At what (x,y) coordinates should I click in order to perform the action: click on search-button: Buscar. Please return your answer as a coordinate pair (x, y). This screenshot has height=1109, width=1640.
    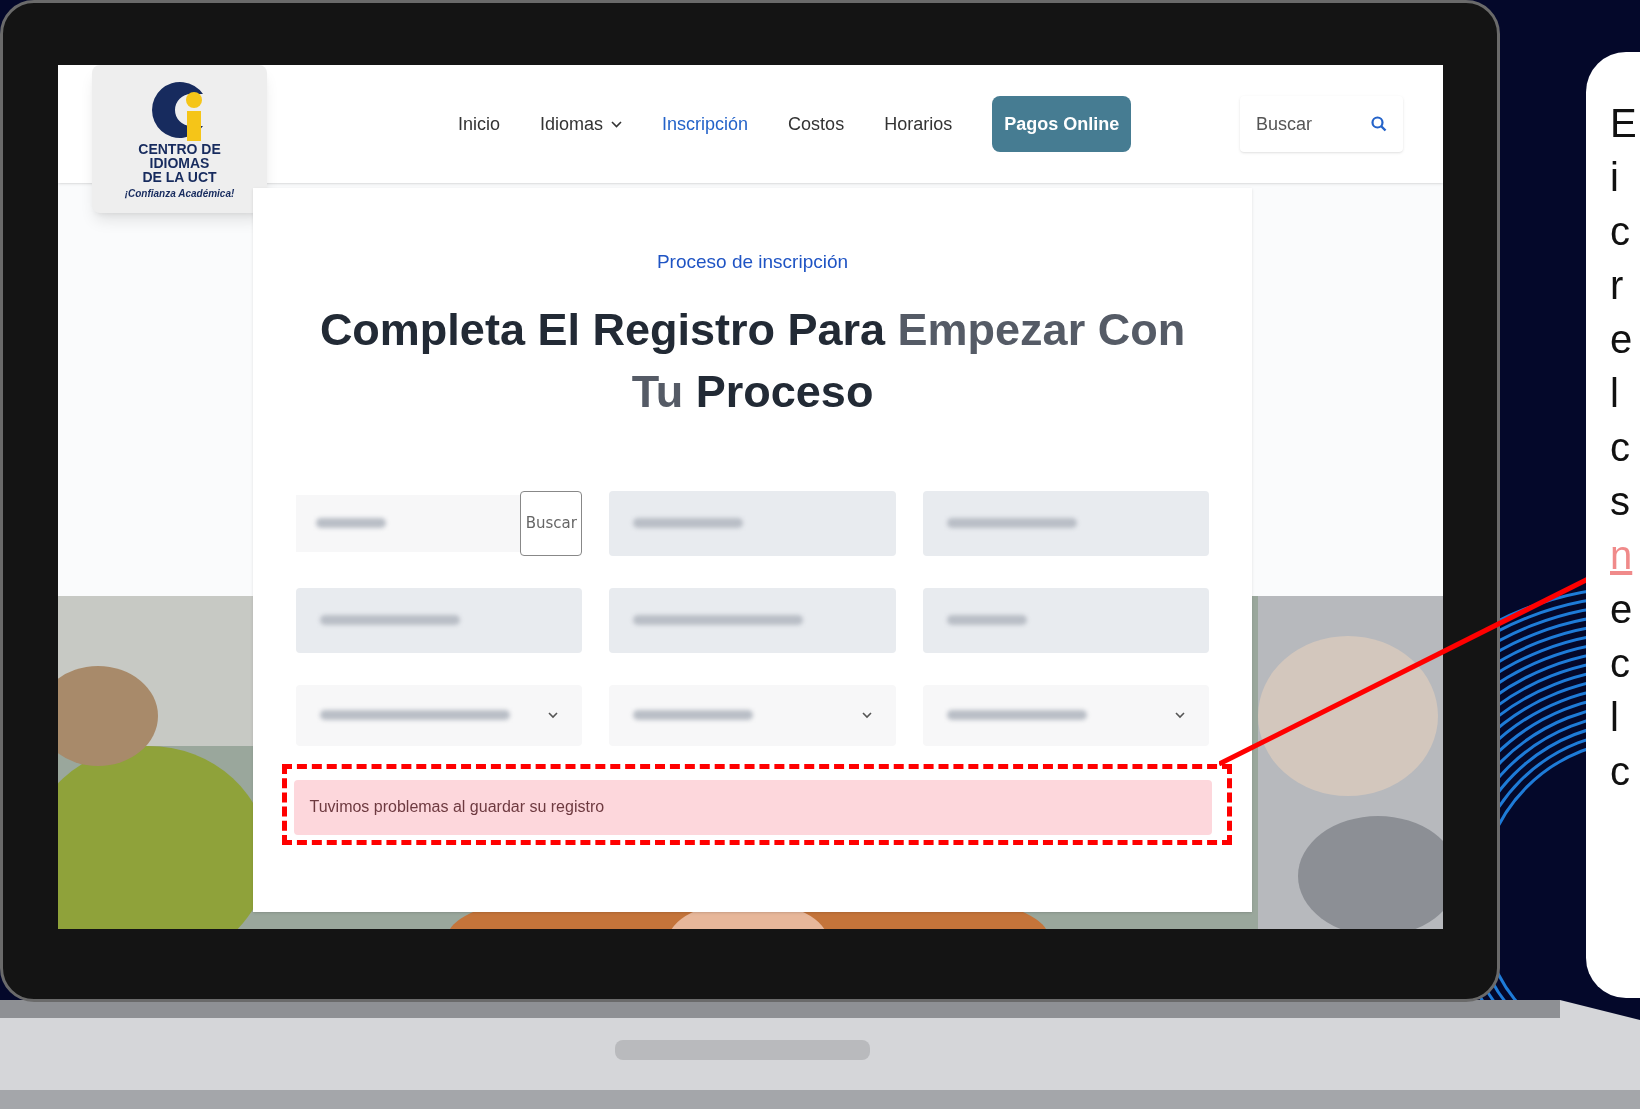
    Looking at the image, I should click on (551, 523).